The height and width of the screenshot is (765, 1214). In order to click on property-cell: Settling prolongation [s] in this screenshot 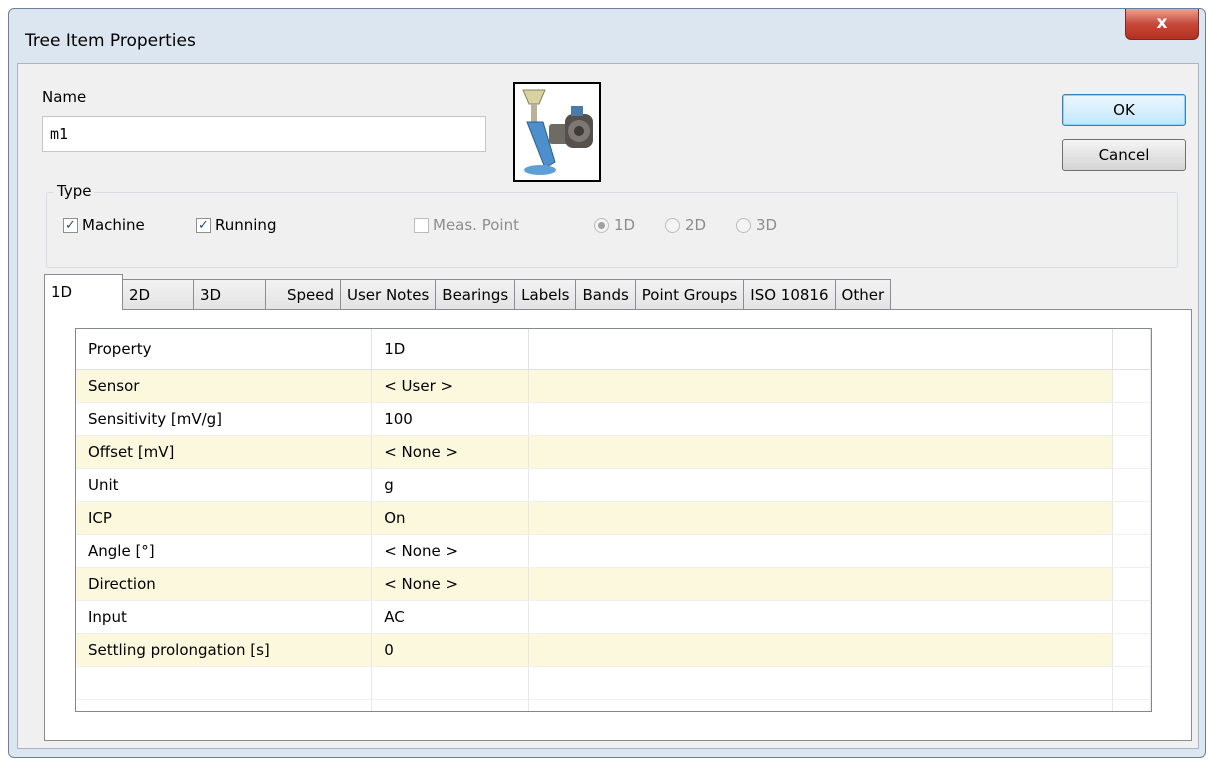, I will do `click(224, 650)`.